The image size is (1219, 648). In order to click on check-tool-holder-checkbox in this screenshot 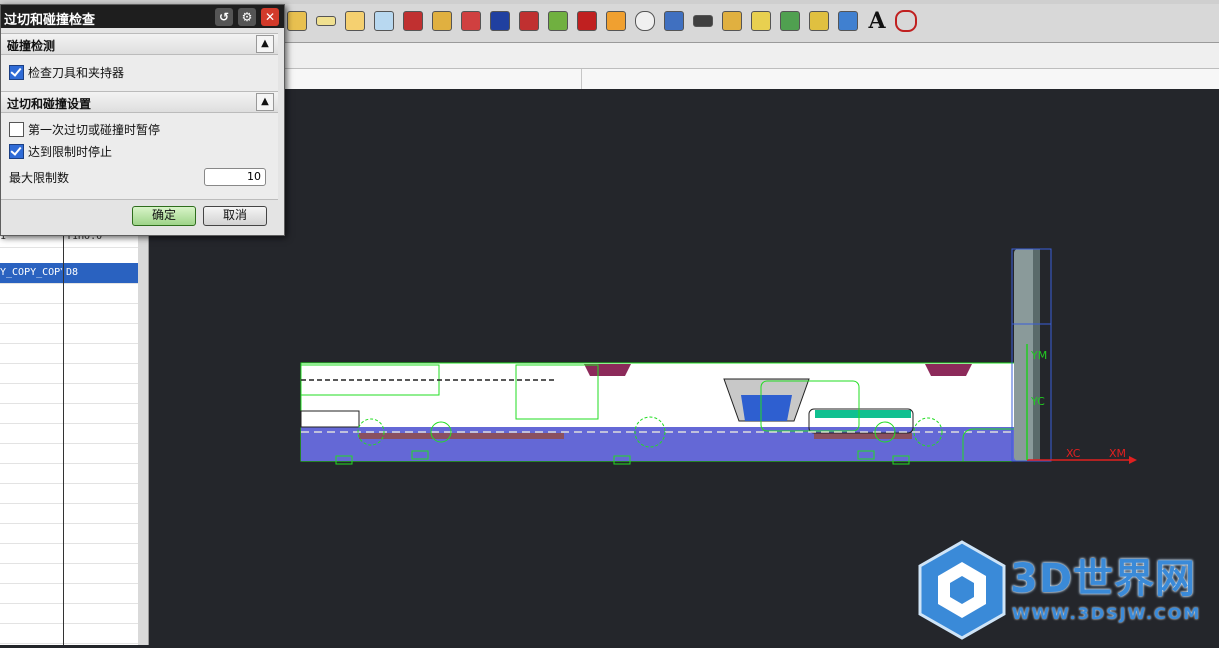, I will do `click(16, 72)`.